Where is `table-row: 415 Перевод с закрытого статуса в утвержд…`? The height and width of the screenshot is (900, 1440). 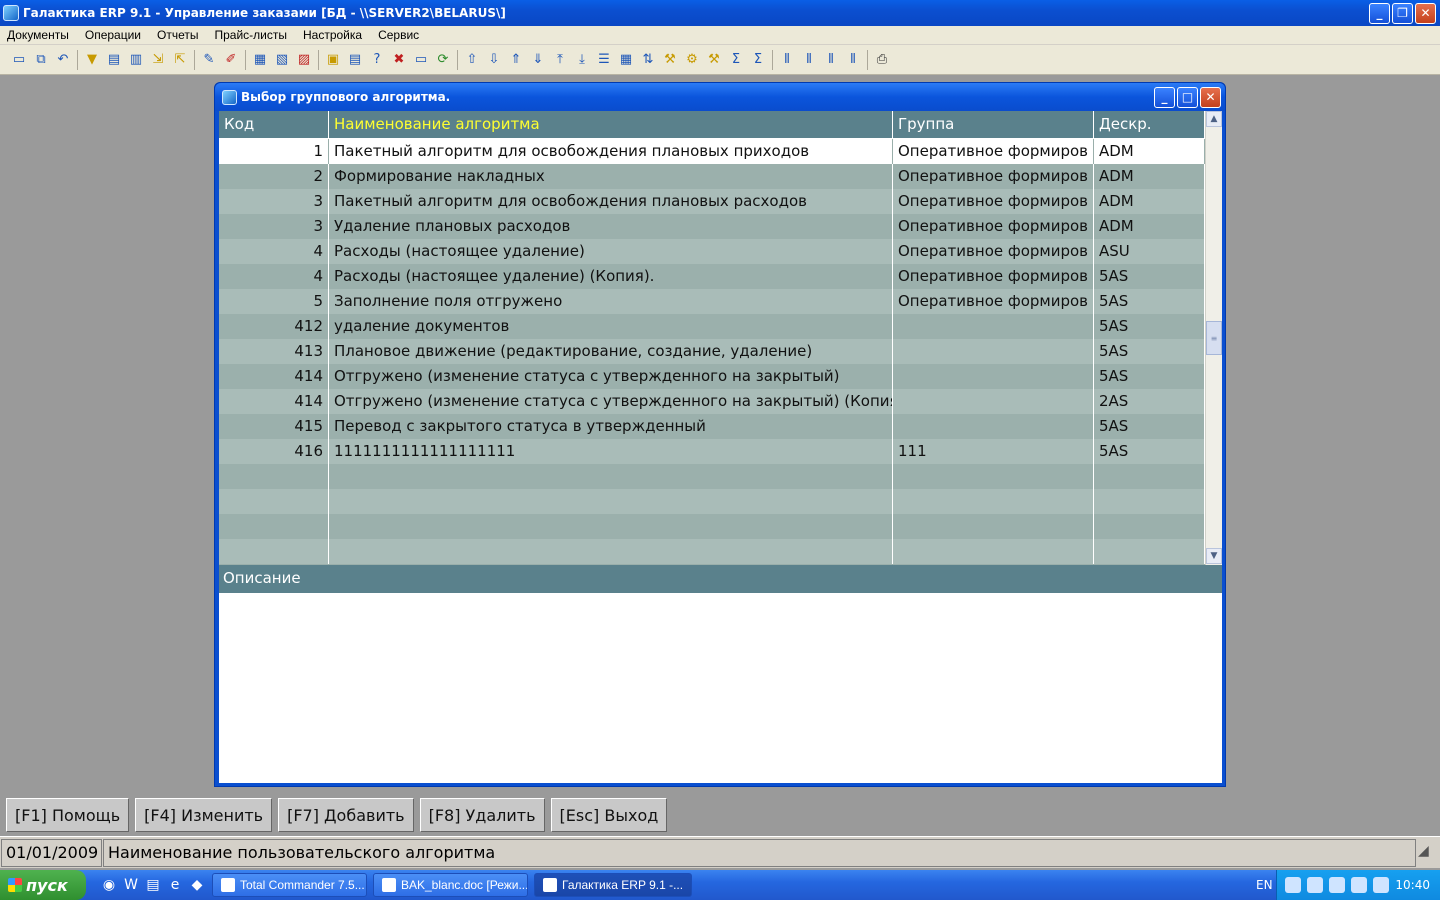 table-row: 415 Перевод с закрытого статуса в утвержд… is located at coordinates (712, 426).